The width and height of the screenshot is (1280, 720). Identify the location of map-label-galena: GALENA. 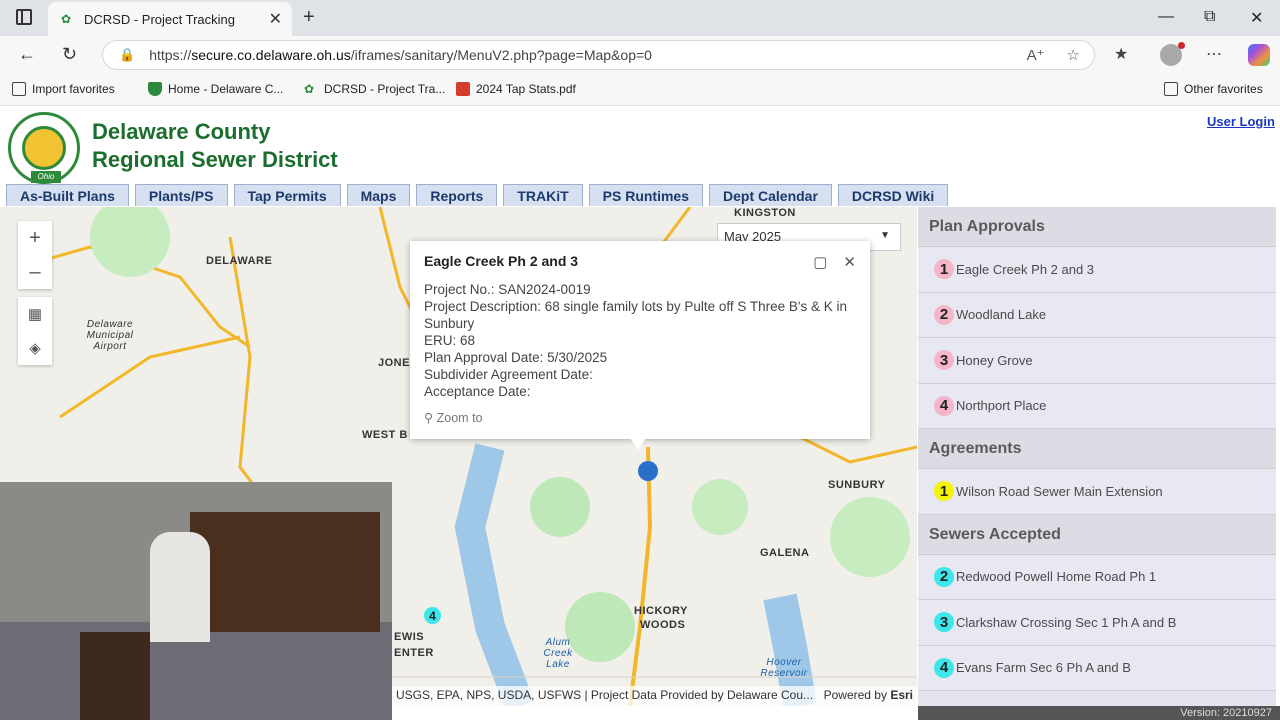
(785, 553).